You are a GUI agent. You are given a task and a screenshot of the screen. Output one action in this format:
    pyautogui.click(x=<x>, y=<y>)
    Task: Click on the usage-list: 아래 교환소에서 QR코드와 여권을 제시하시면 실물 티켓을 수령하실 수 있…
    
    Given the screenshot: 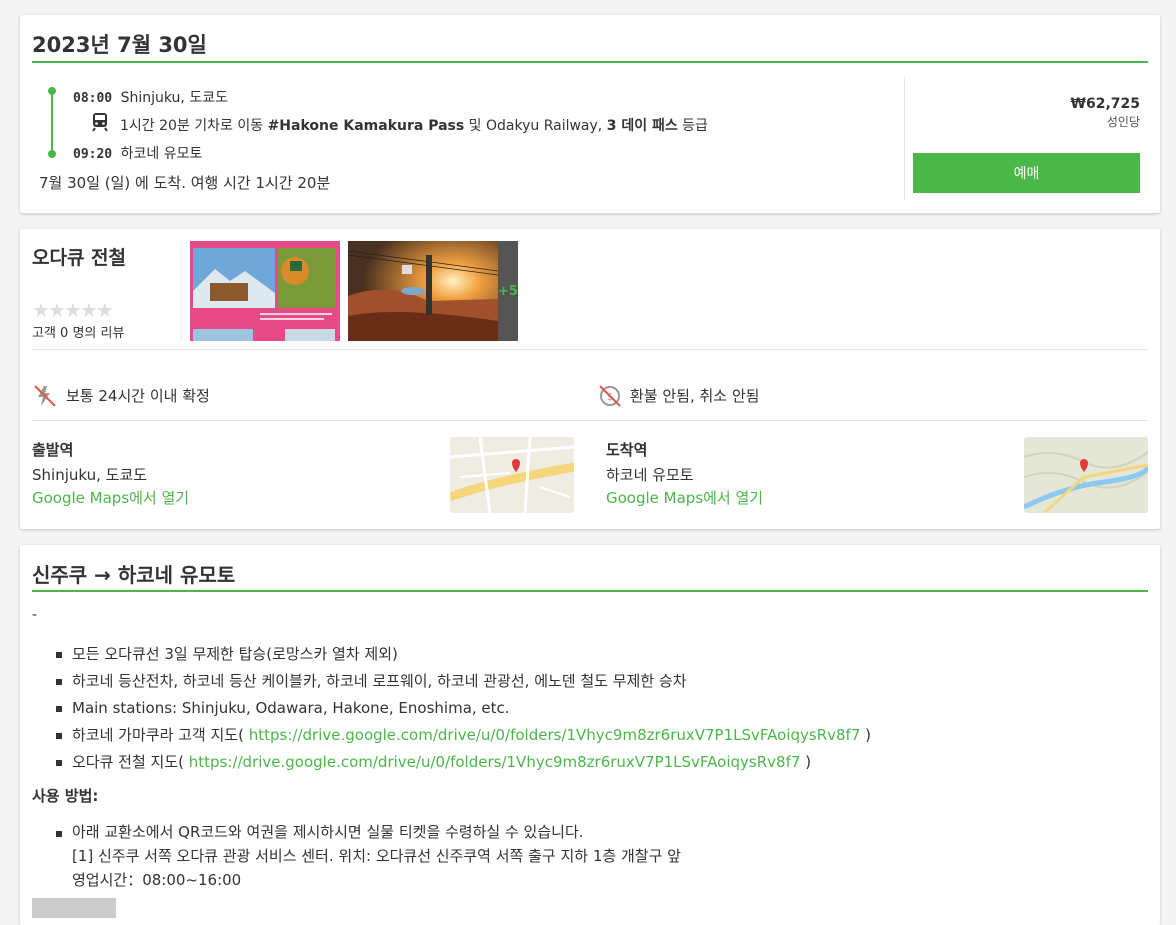 What is the action you would take?
    pyautogui.click(x=365, y=856)
    